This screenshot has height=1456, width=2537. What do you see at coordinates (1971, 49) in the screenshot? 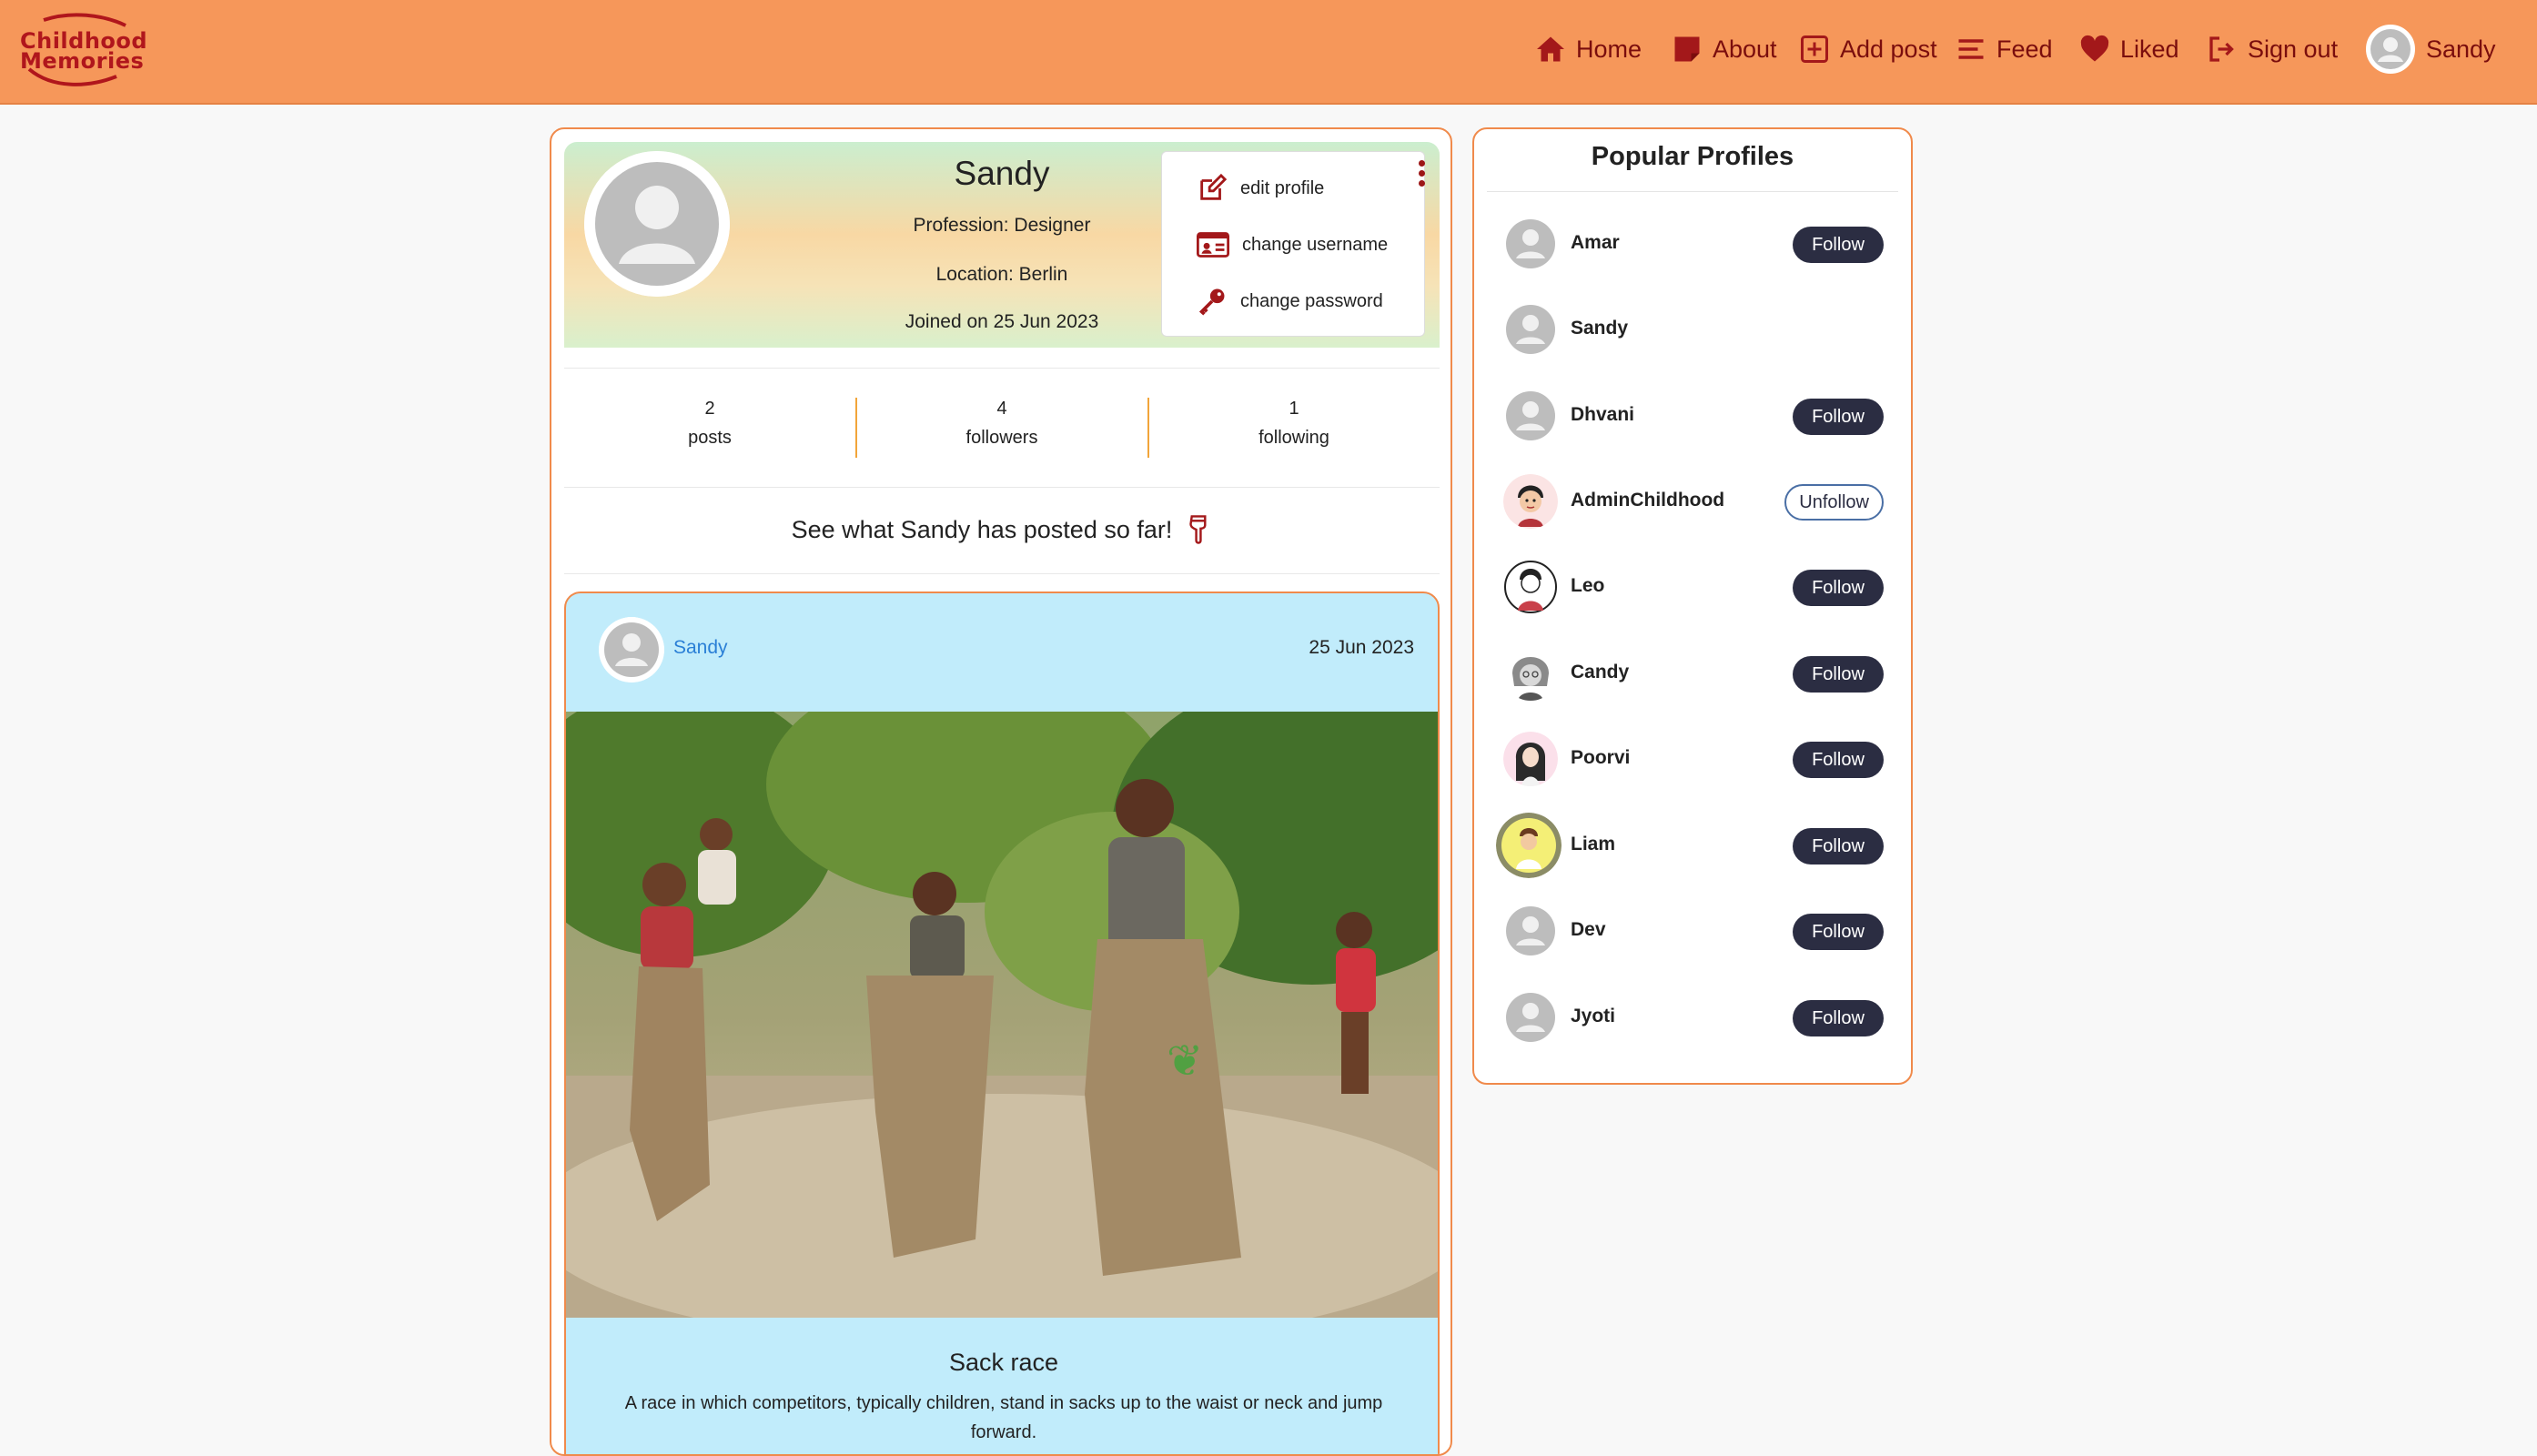
I see `menu-lines-icon` at bounding box center [1971, 49].